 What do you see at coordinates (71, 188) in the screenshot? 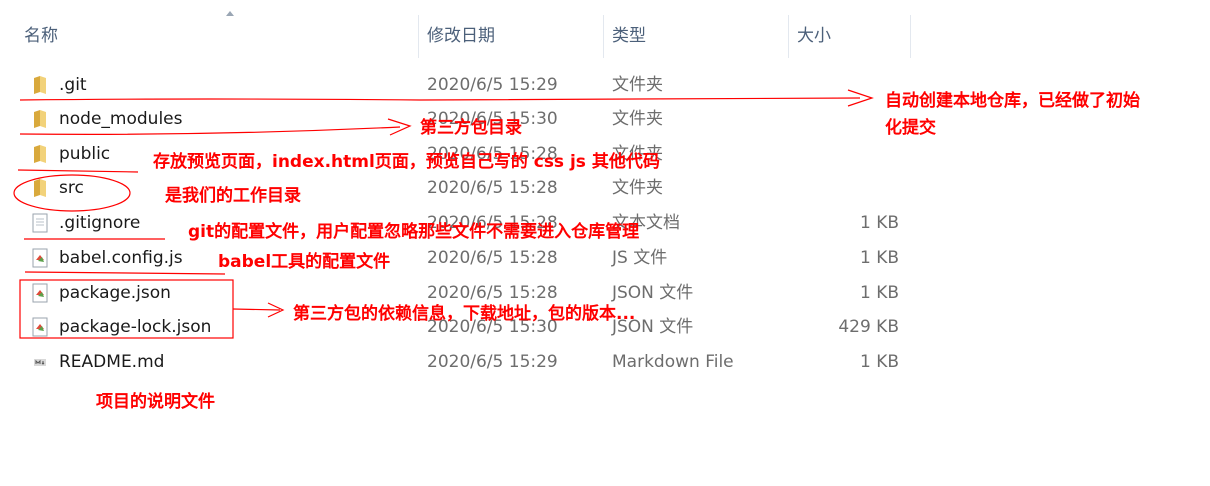
I see `file-name: src` at bounding box center [71, 188].